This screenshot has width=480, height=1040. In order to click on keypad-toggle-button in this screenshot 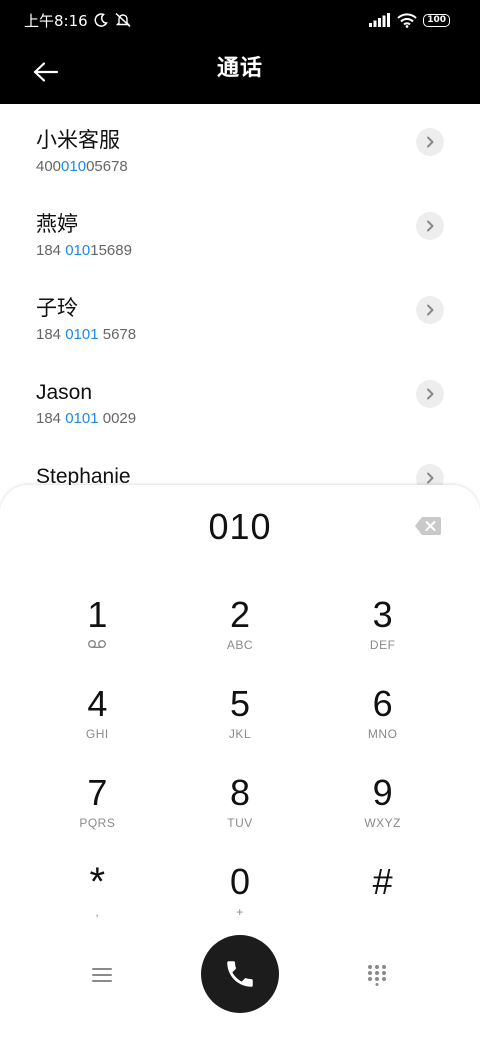, I will do `click(377, 975)`.